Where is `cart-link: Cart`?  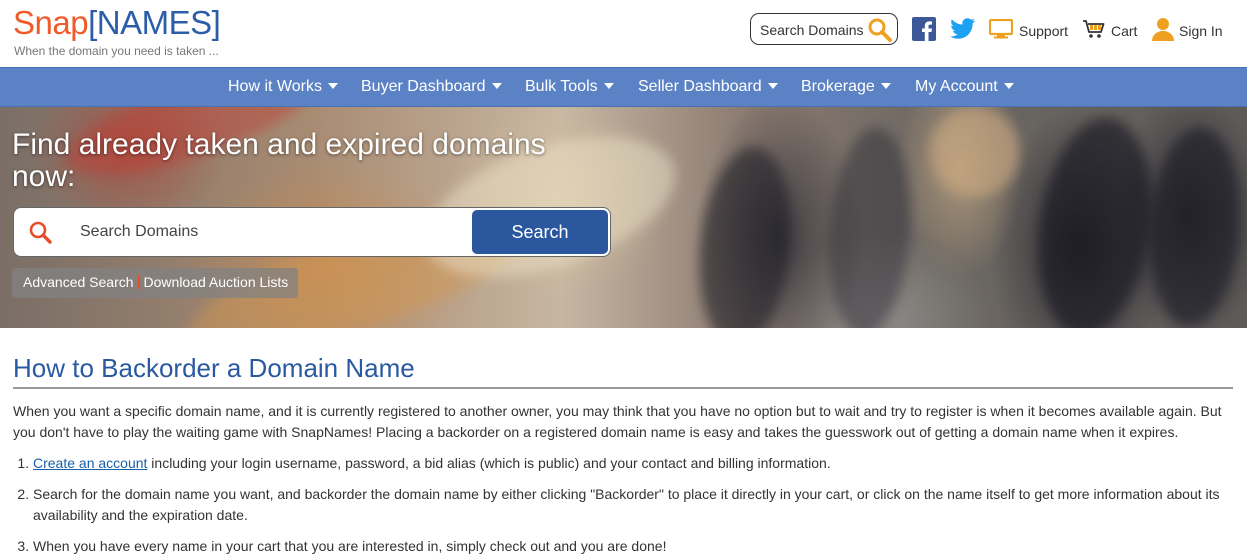 cart-link: Cart is located at coordinates (1109, 30).